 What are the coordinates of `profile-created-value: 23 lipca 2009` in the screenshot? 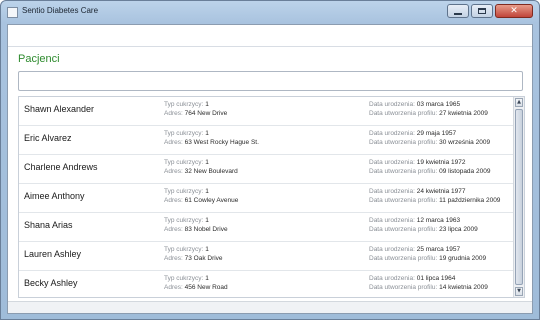 It's located at (458, 229).